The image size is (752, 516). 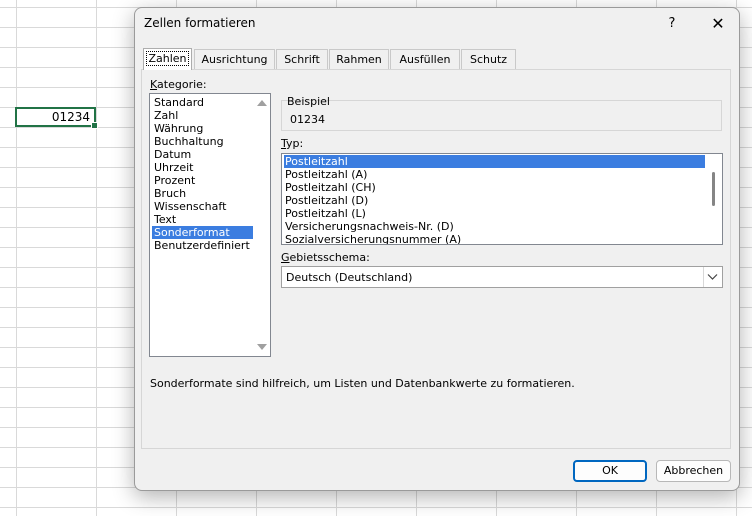 What do you see at coordinates (610, 471) in the screenshot?
I see `ok-button: OK` at bounding box center [610, 471].